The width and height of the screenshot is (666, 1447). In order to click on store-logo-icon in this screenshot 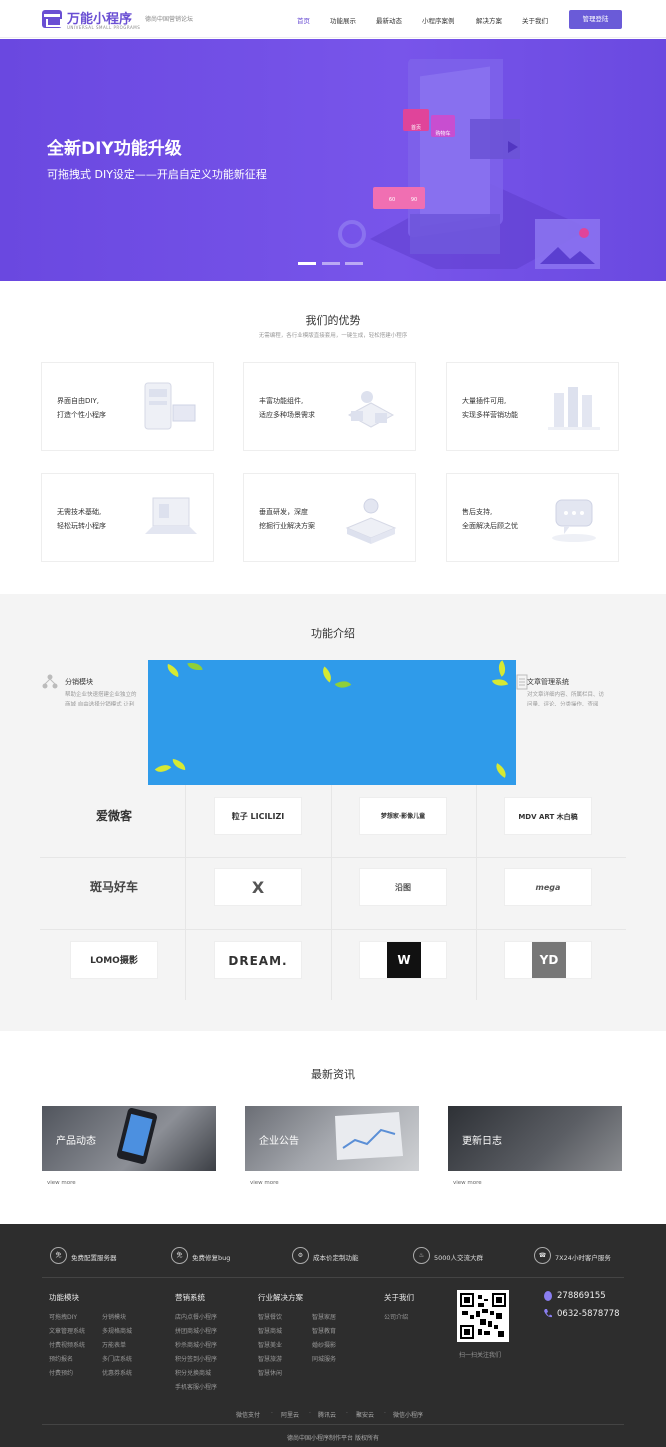, I will do `click(52, 19)`.